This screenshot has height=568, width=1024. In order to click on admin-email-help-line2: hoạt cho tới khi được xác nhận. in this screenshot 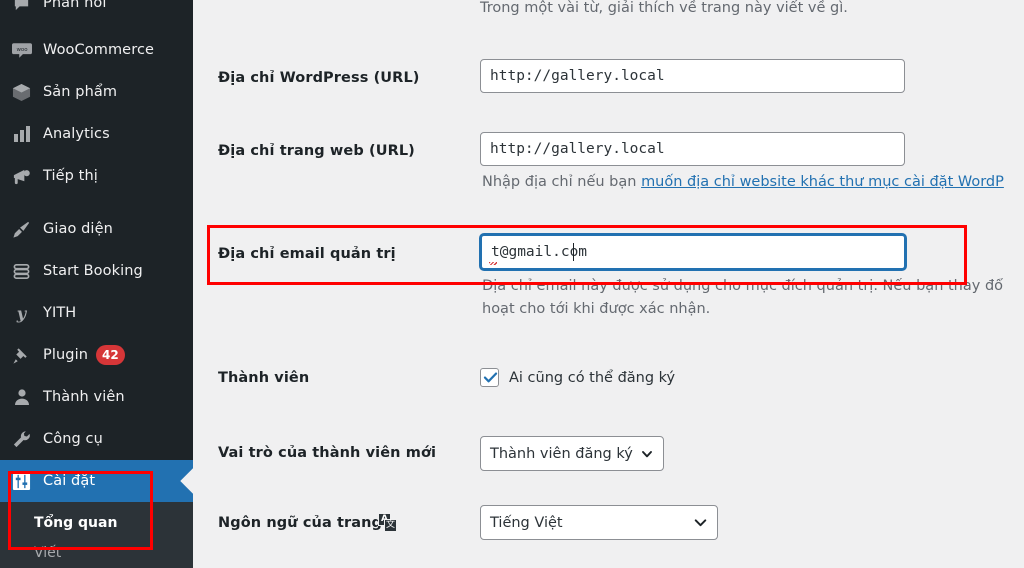, I will do `click(596, 309)`.